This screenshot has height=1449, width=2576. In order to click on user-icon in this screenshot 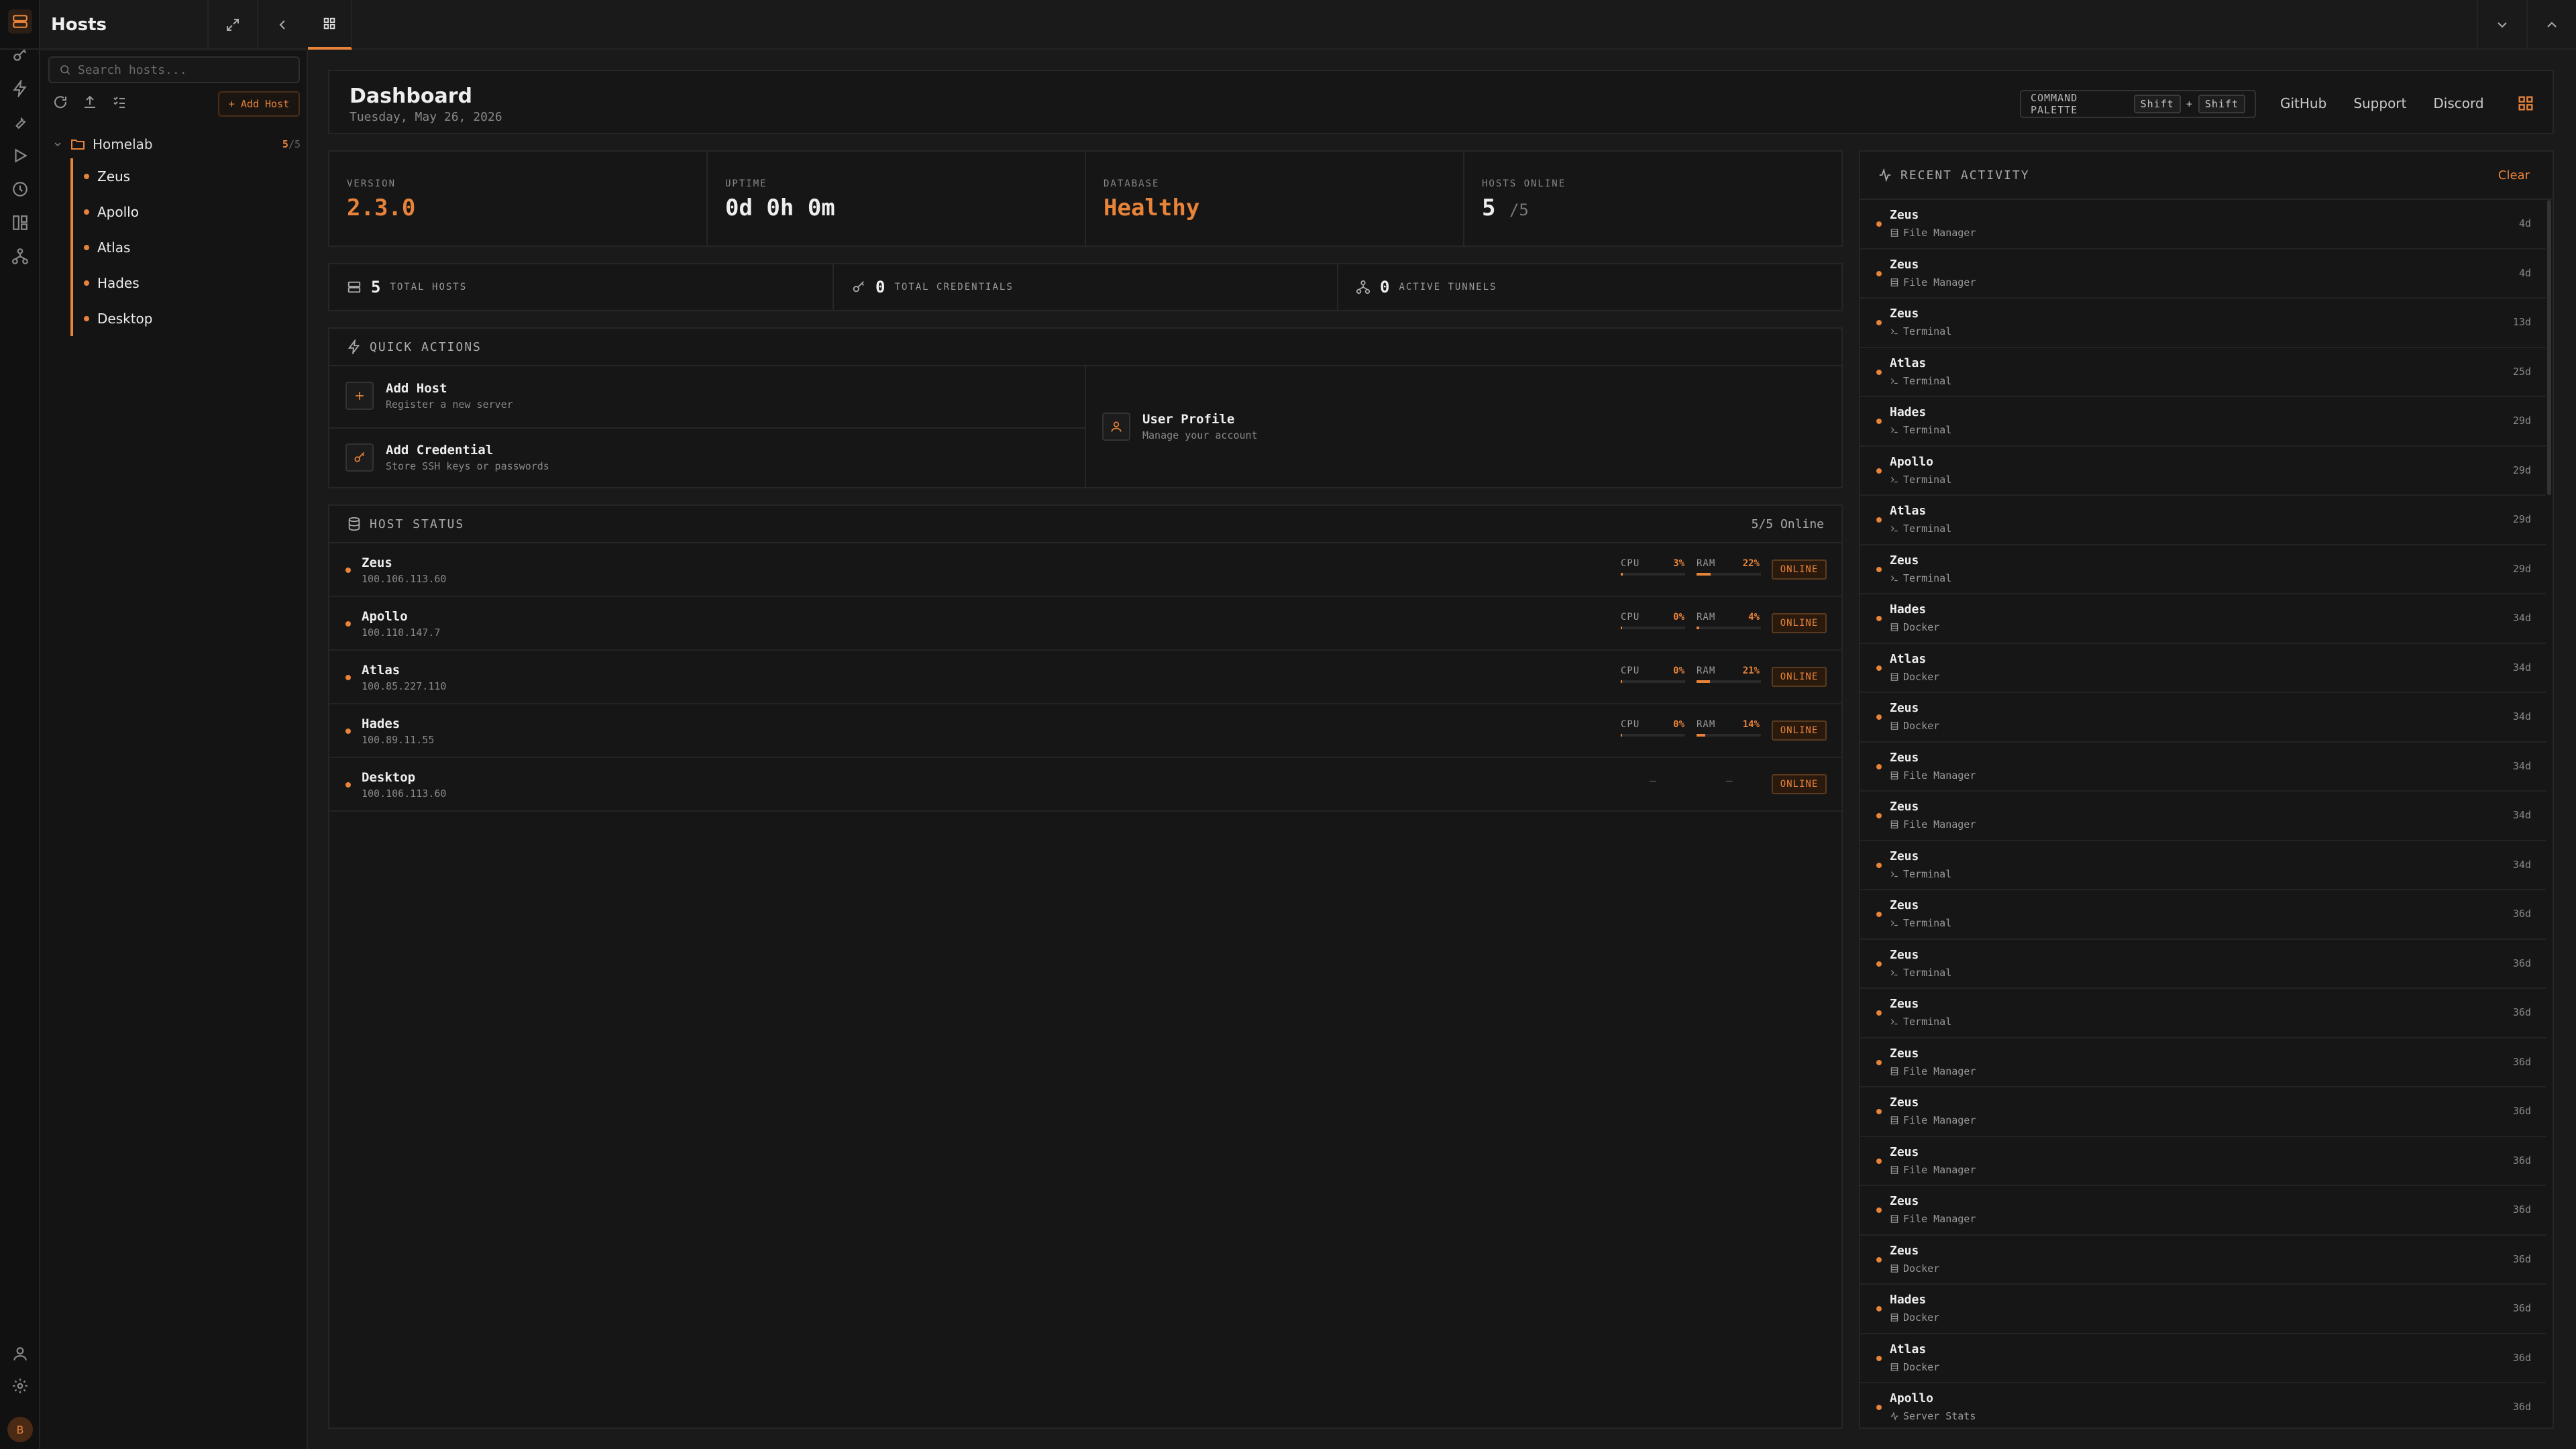, I will do `click(20, 1354)`.